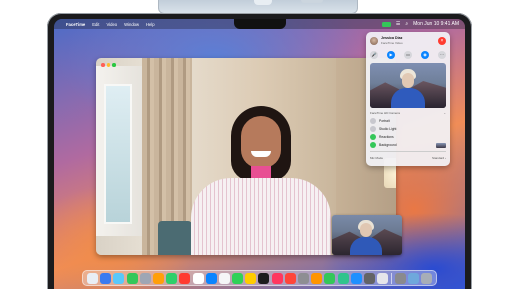 This screenshot has height=289, width=516. Describe the element at coordinates (366, 230) in the screenshot. I see `pip-face` at that location.